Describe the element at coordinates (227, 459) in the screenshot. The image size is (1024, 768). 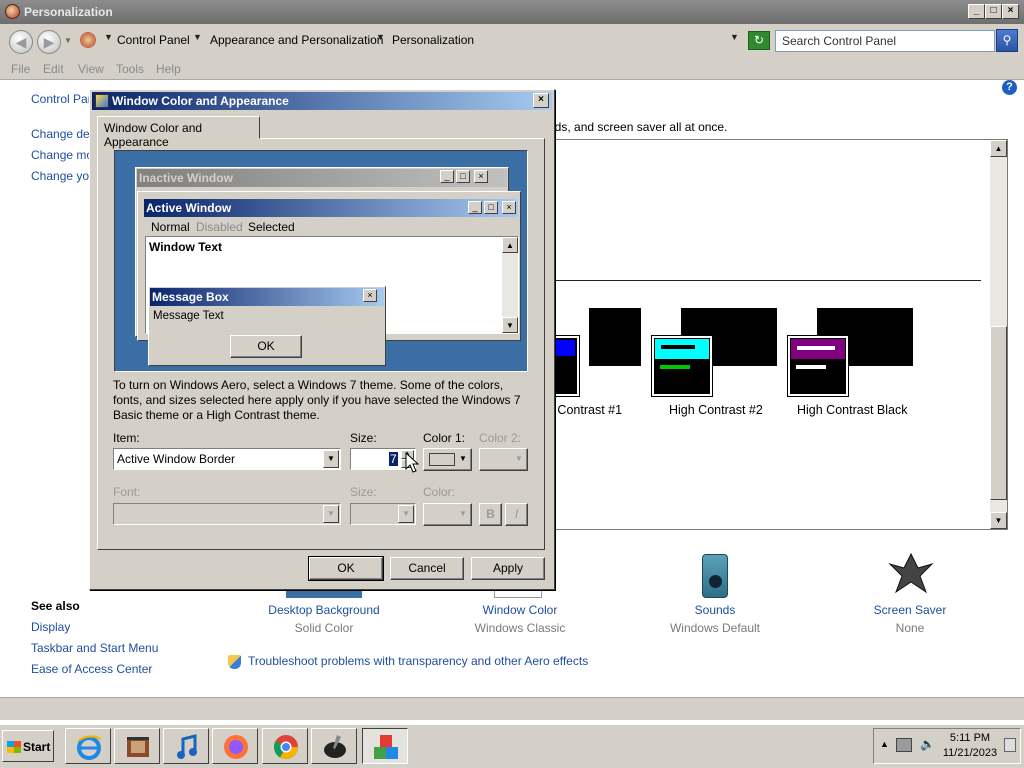
I see `item-select: Active Window Border ▼` at that location.